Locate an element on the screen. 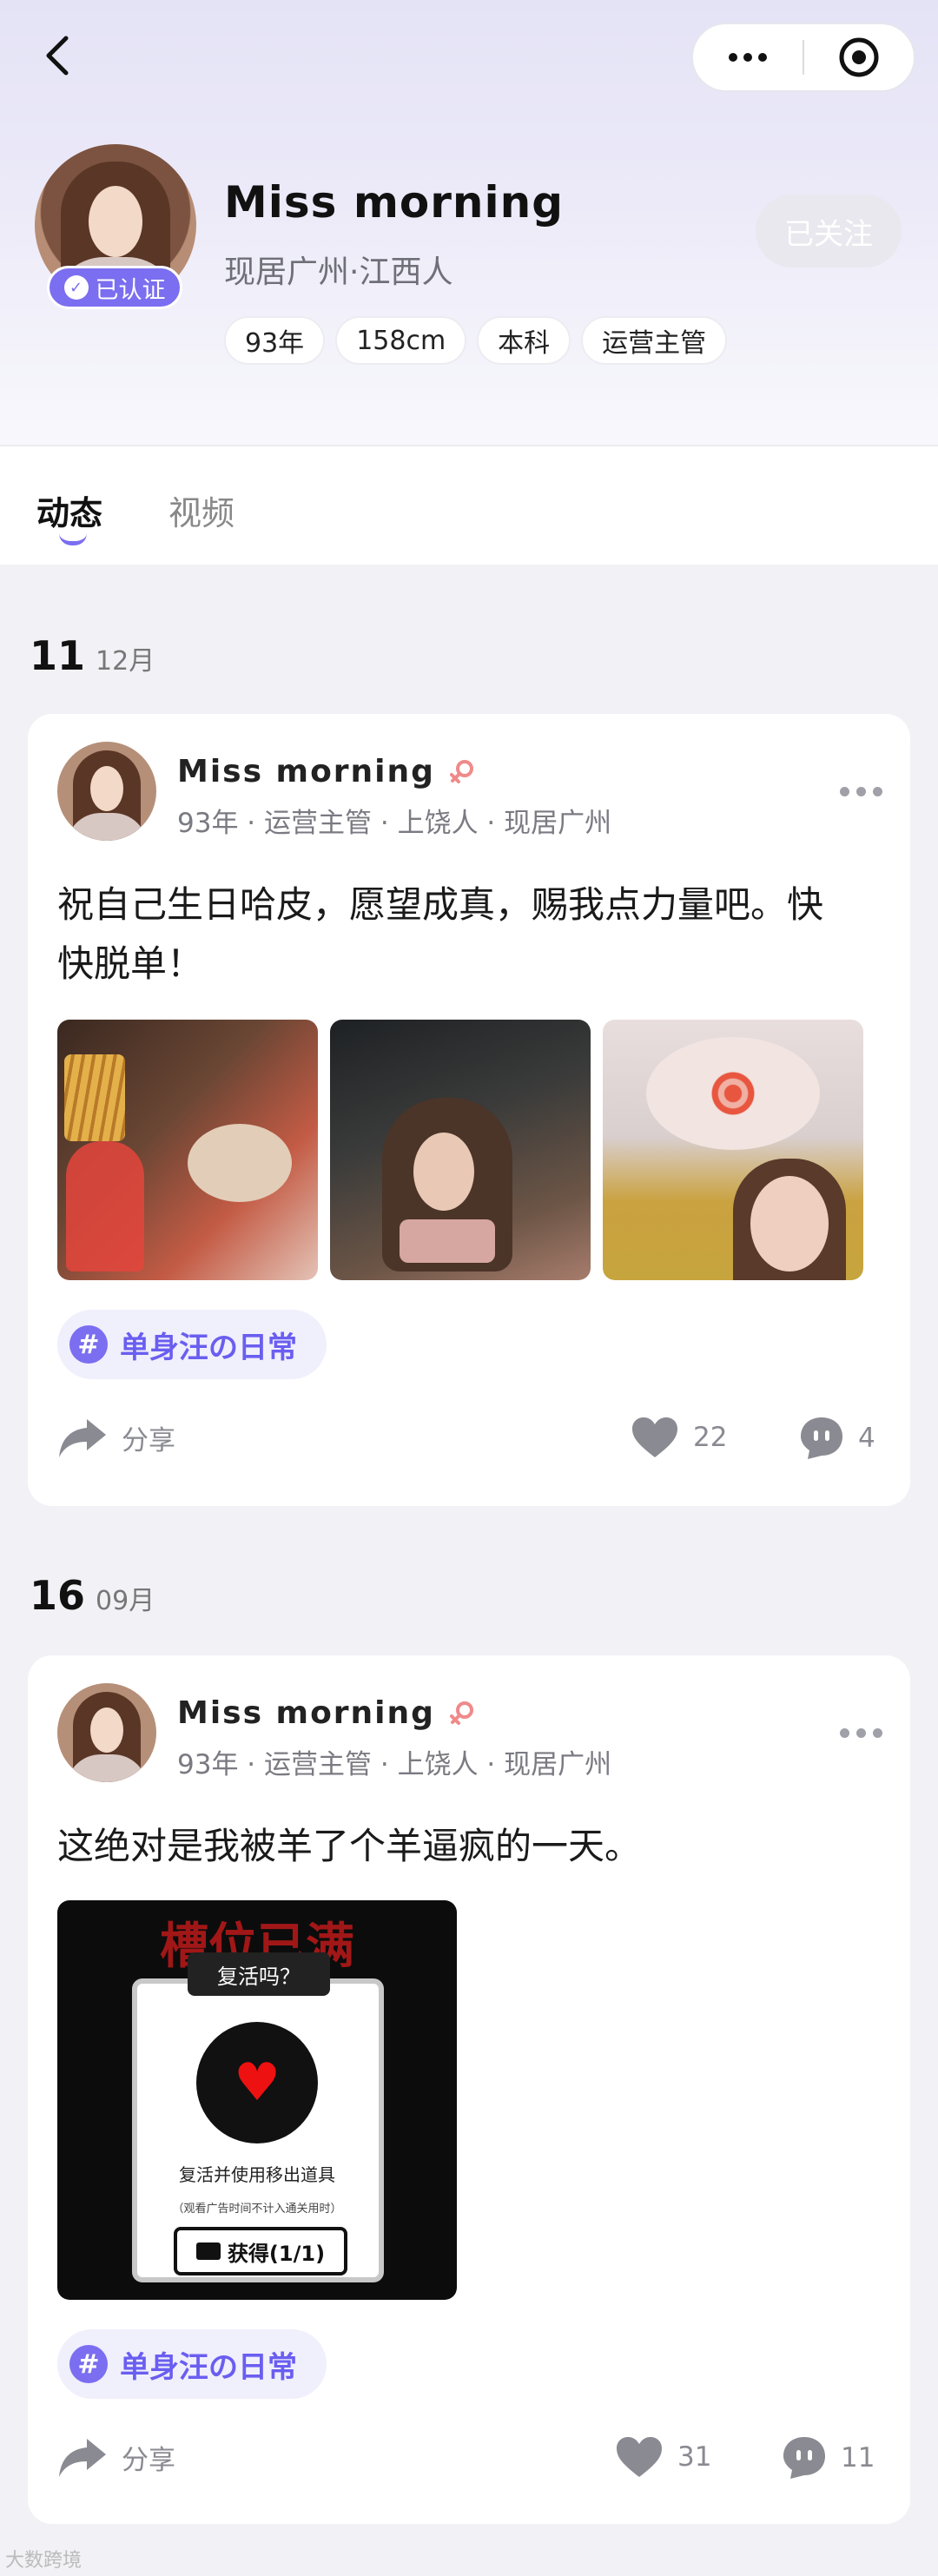 This screenshot has width=938, height=2576. more-icon is located at coordinates (748, 57).